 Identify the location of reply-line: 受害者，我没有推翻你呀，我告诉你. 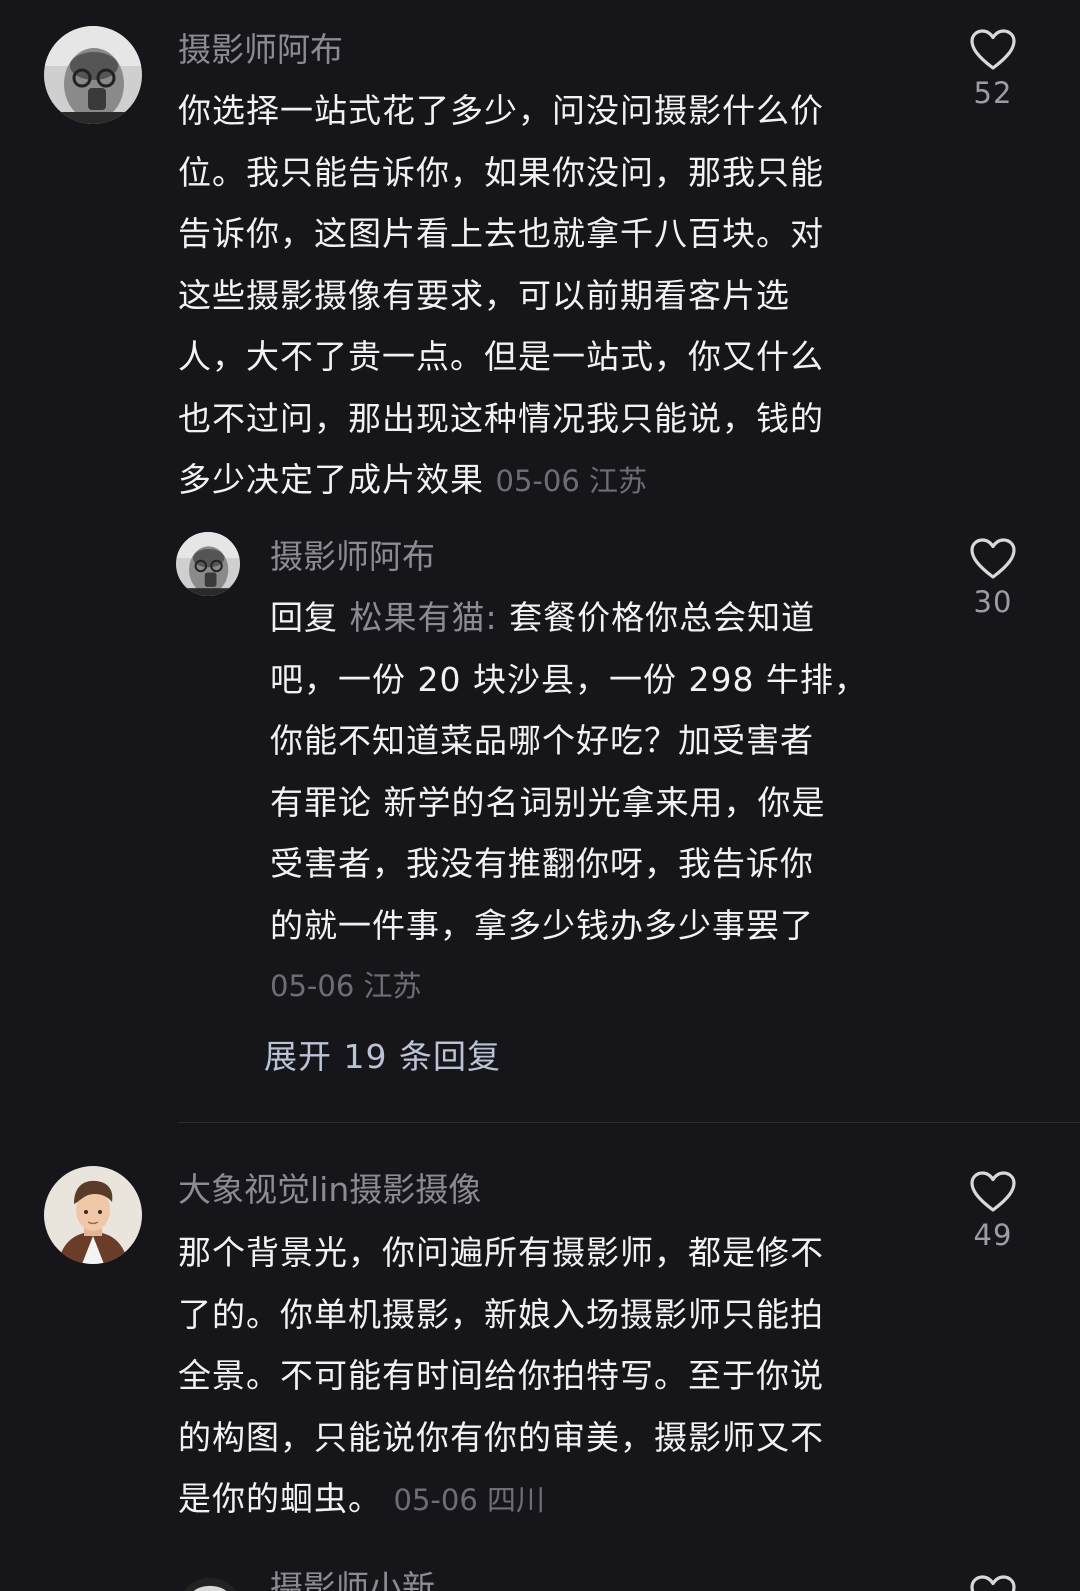
(542, 863).